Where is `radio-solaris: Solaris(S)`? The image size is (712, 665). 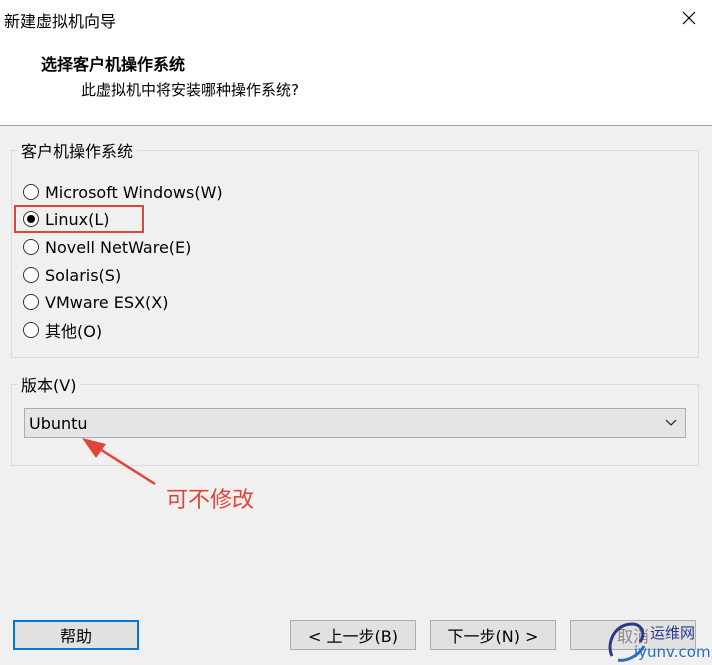
radio-solaris: Solaris(S) is located at coordinates (72, 275).